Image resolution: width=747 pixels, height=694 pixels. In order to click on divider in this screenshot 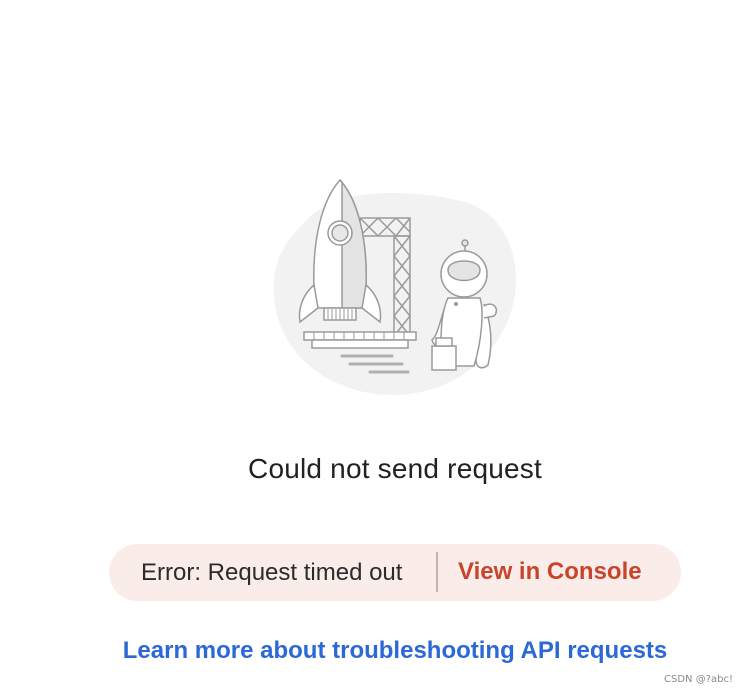, I will do `click(437, 572)`.